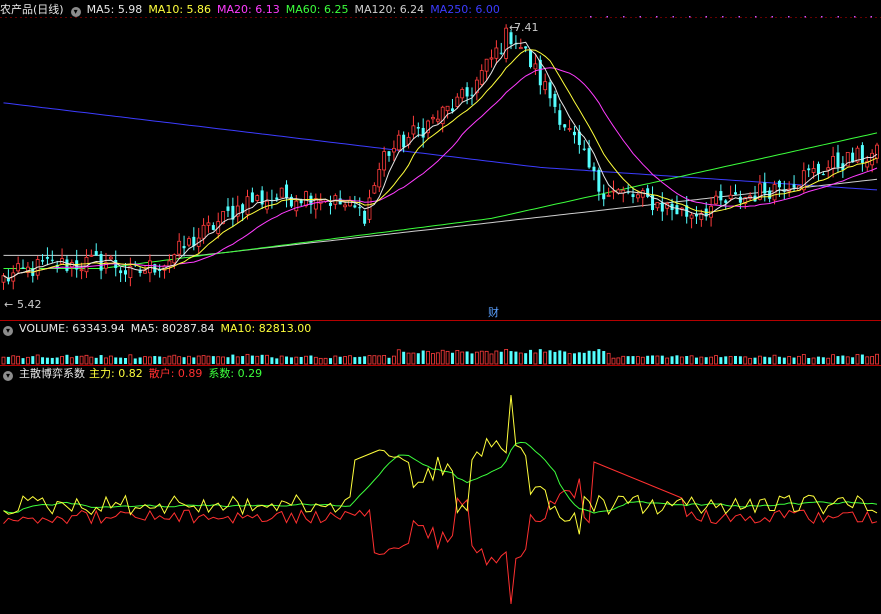 This screenshot has width=881, height=614. What do you see at coordinates (100, 373) in the screenshot?
I see `legend-label: 主力` at bounding box center [100, 373].